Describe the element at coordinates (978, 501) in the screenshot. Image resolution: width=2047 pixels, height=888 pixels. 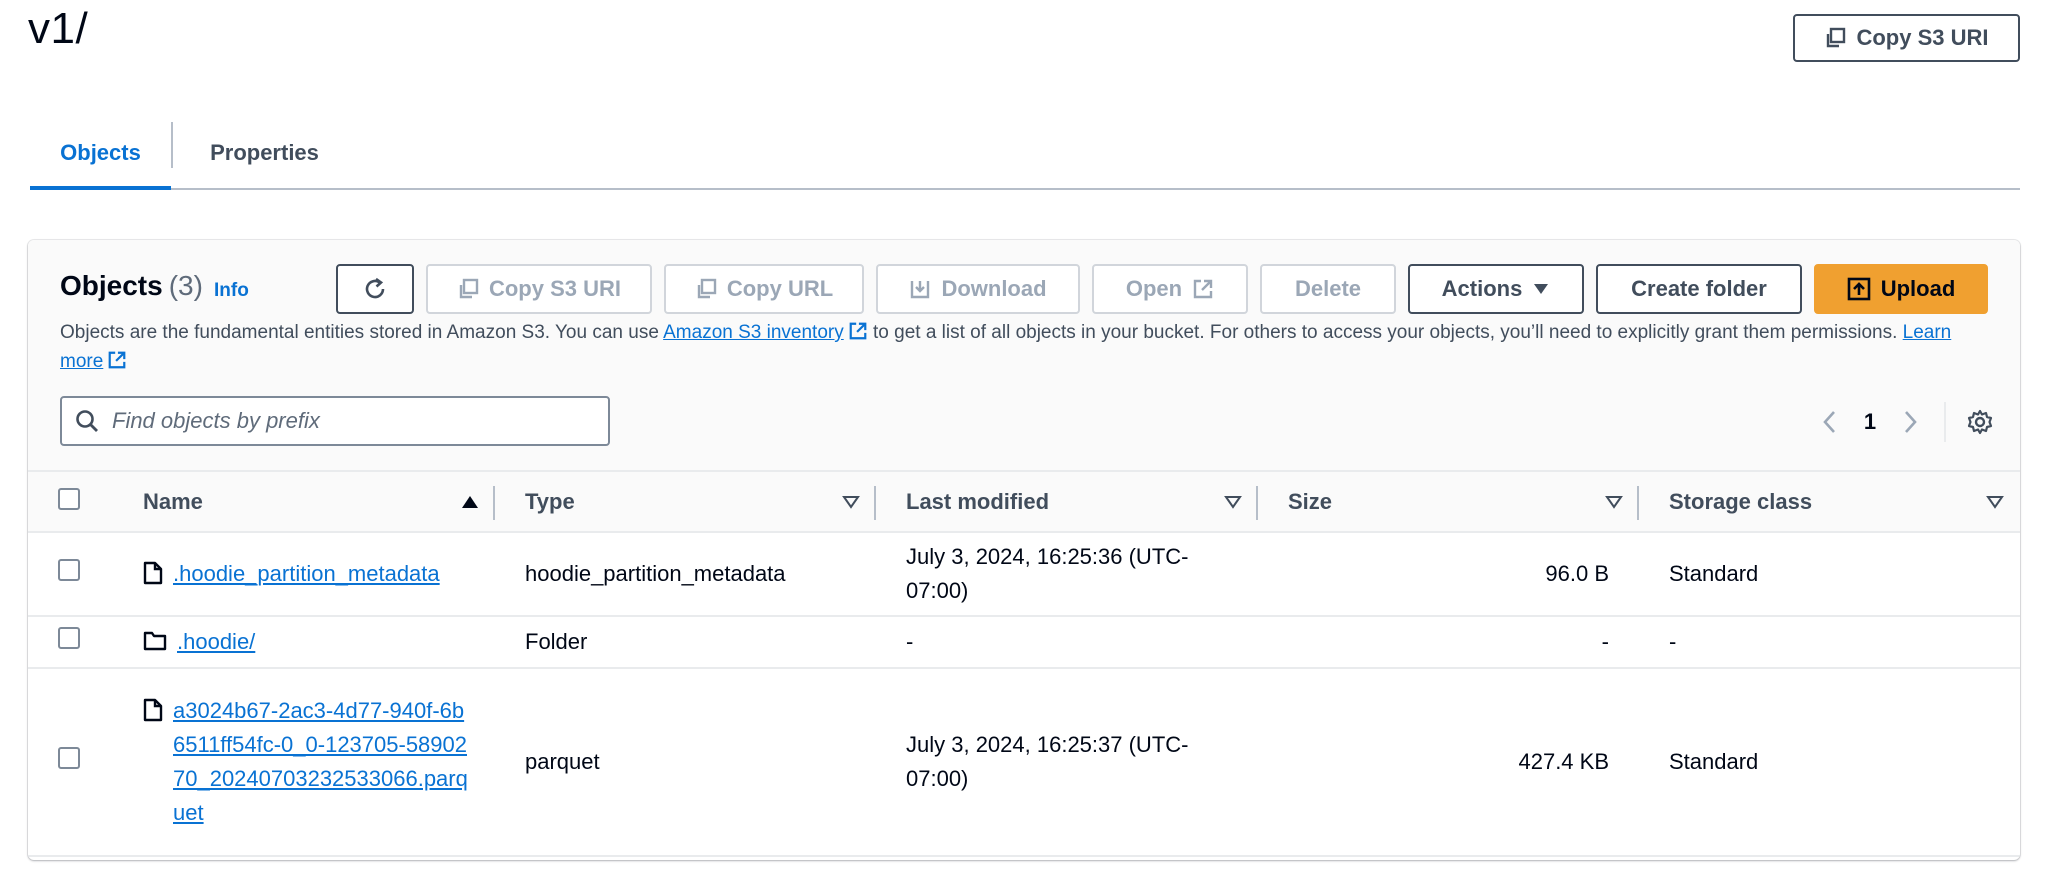
I see `column-header-last-modified-label: Last modified` at that location.